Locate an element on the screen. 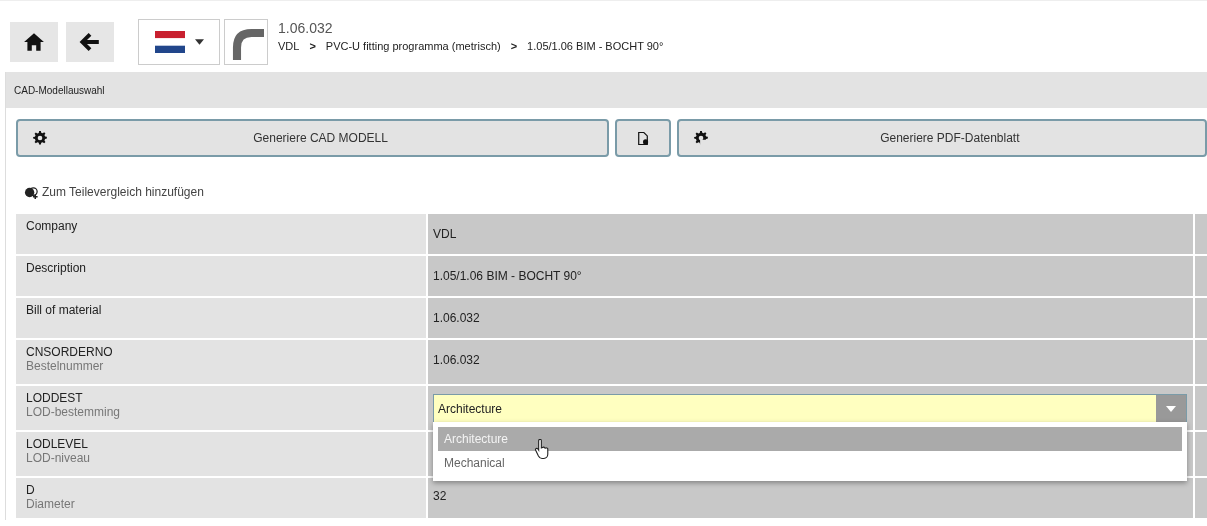  dropdown-option: Mechanical is located at coordinates (810, 463).